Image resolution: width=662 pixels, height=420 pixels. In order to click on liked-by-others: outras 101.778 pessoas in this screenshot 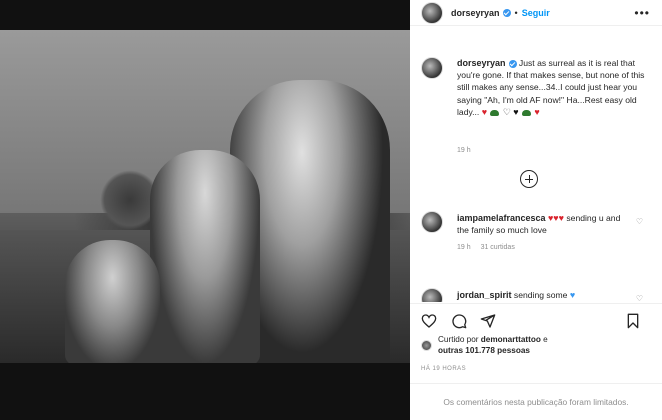, I will do `click(484, 350)`.